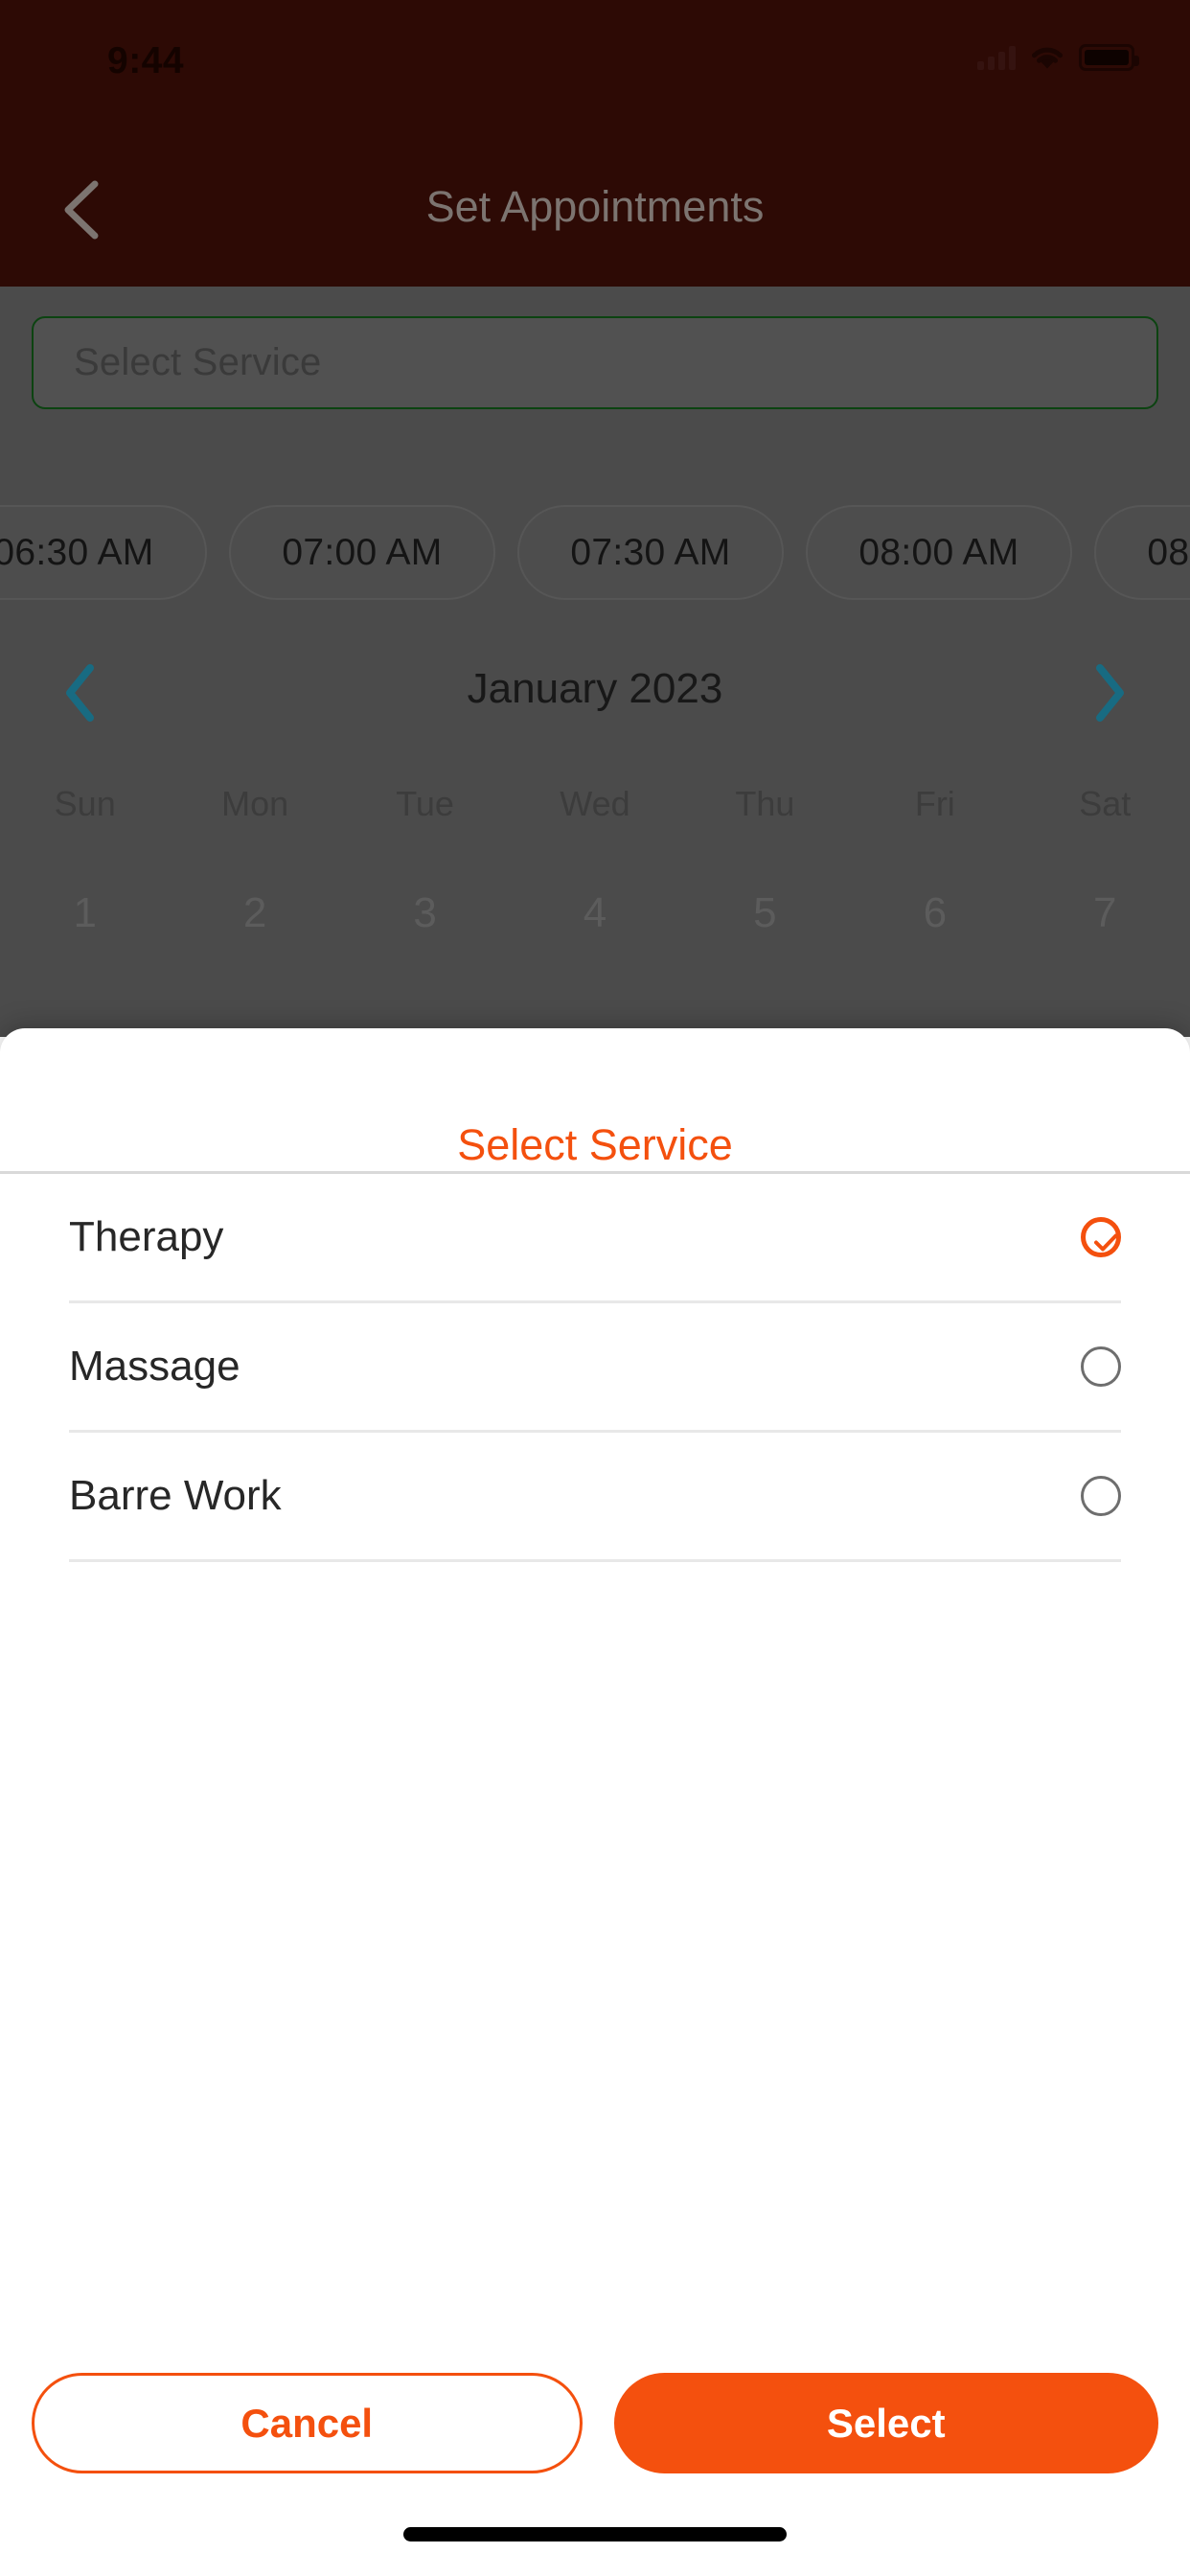 Image resolution: width=1190 pixels, height=2576 pixels. I want to click on status-bar-indicators, so click(1058, 57).